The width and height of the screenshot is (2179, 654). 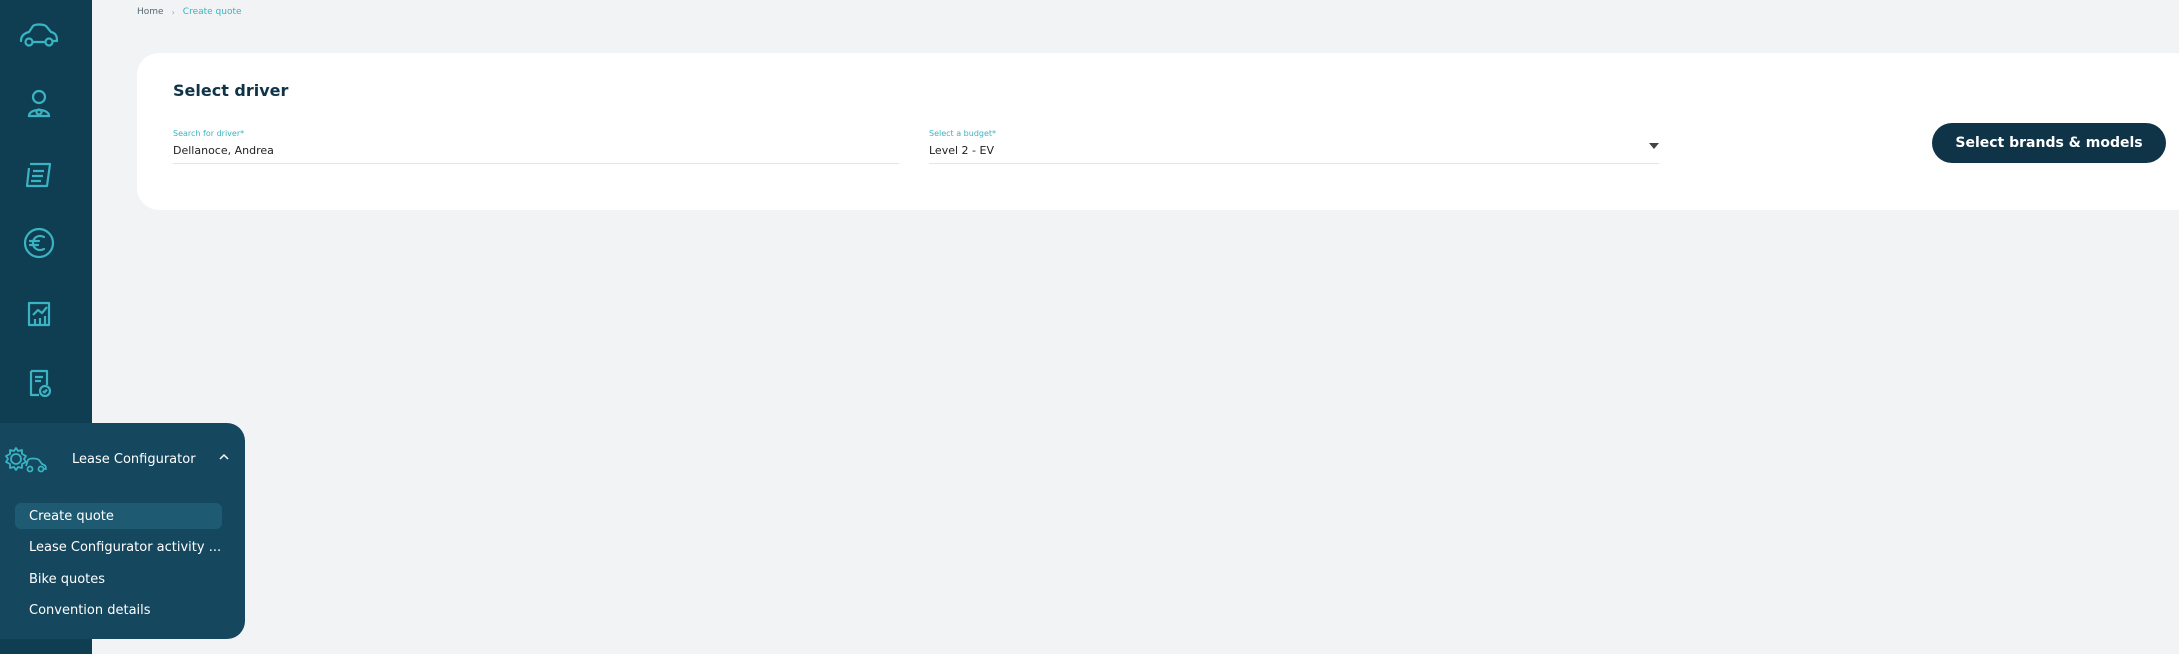 What do you see at coordinates (118, 579) in the screenshot?
I see `flyout-item-bike-quotes: Bike quotes` at bounding box center [118, 579].